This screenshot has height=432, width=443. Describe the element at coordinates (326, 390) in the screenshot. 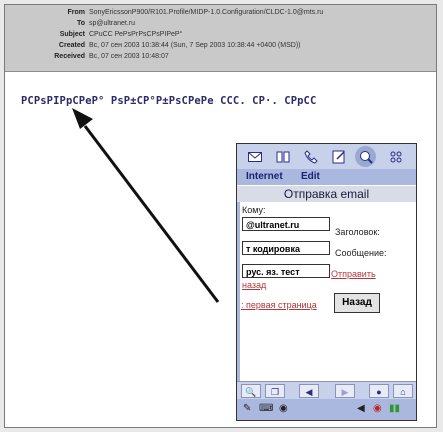

I see `browser-toolbar: 🔍 ❐ ◀ ▶ ● ⌂` at that location.